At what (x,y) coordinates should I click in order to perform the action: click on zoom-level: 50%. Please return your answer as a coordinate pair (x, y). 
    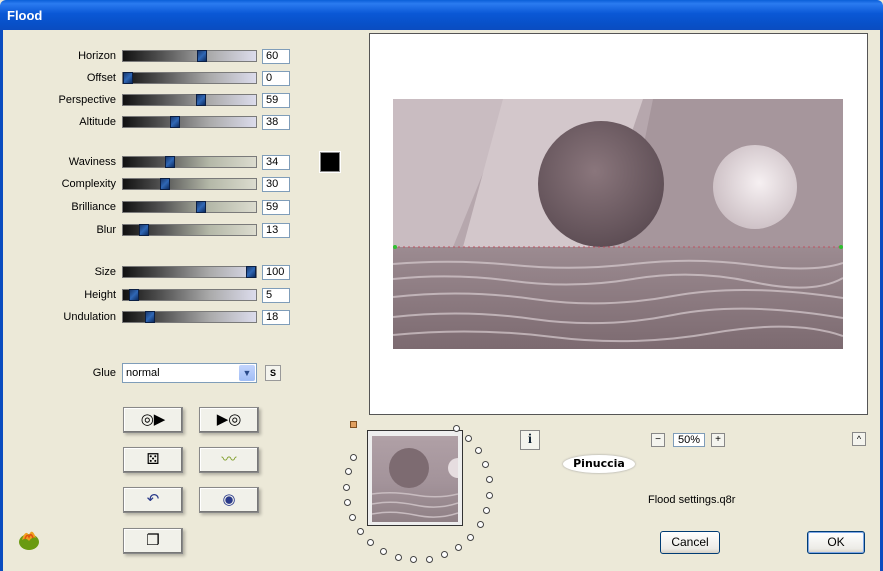
    Looking at the image, I should click on (689, 440).